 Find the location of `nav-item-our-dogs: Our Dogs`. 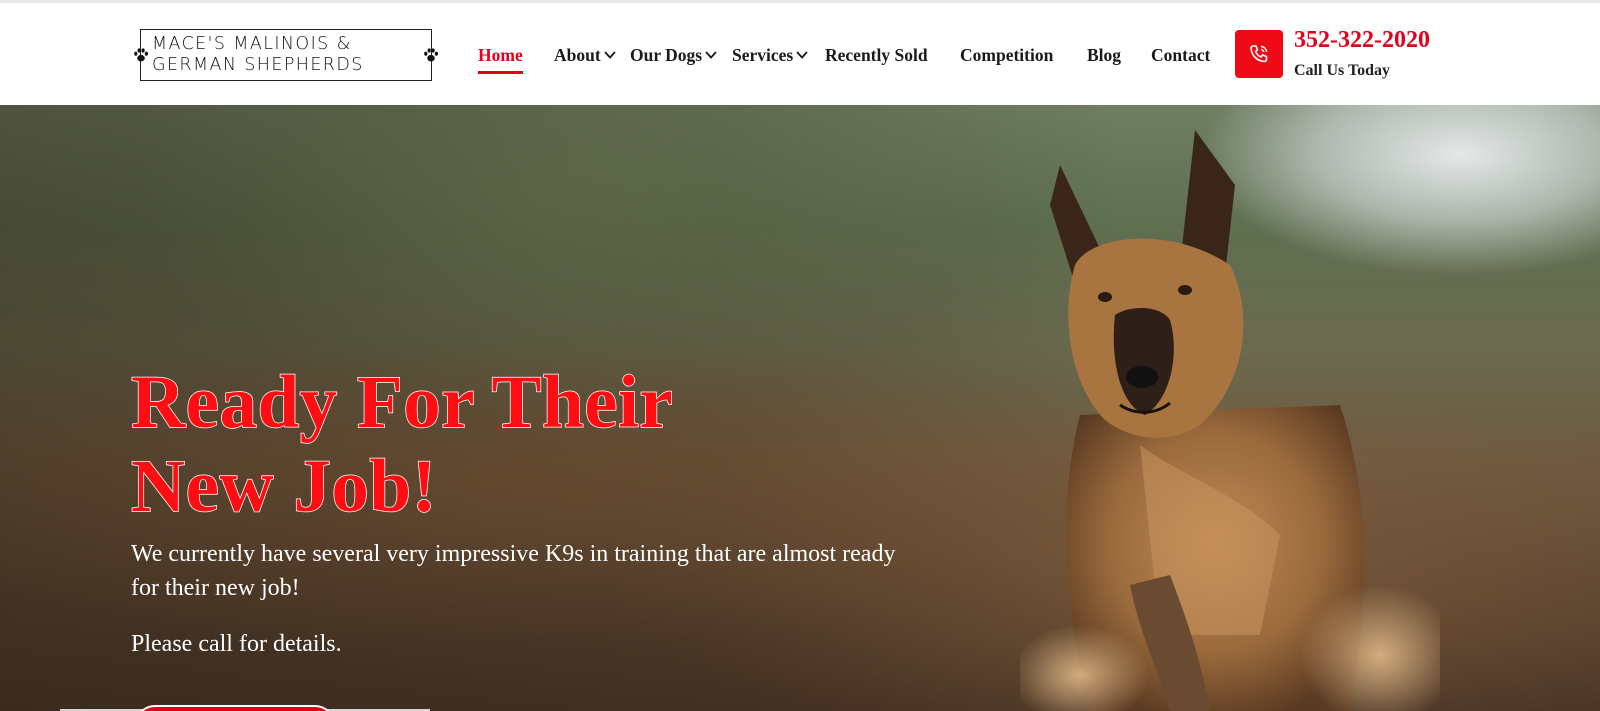

nav-item-our-dogs: Our Dogs is located at coordinates (674, 58).